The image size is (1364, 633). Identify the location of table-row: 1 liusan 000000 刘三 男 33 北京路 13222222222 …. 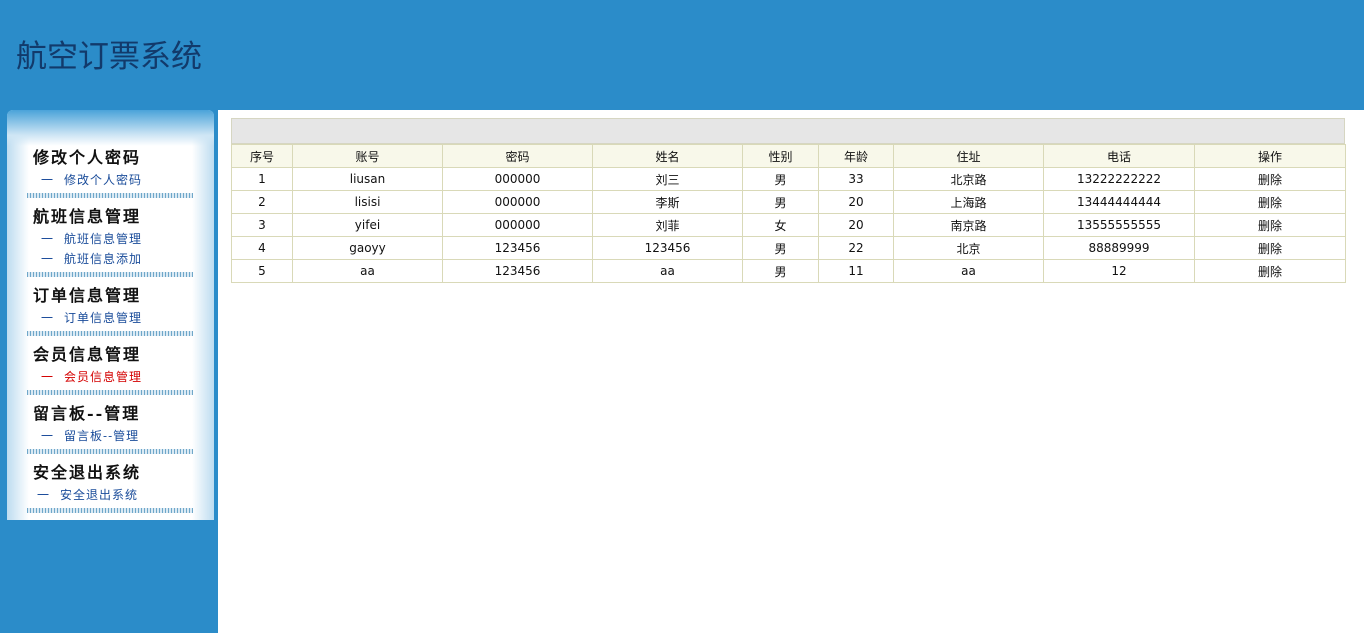
(788, 179).